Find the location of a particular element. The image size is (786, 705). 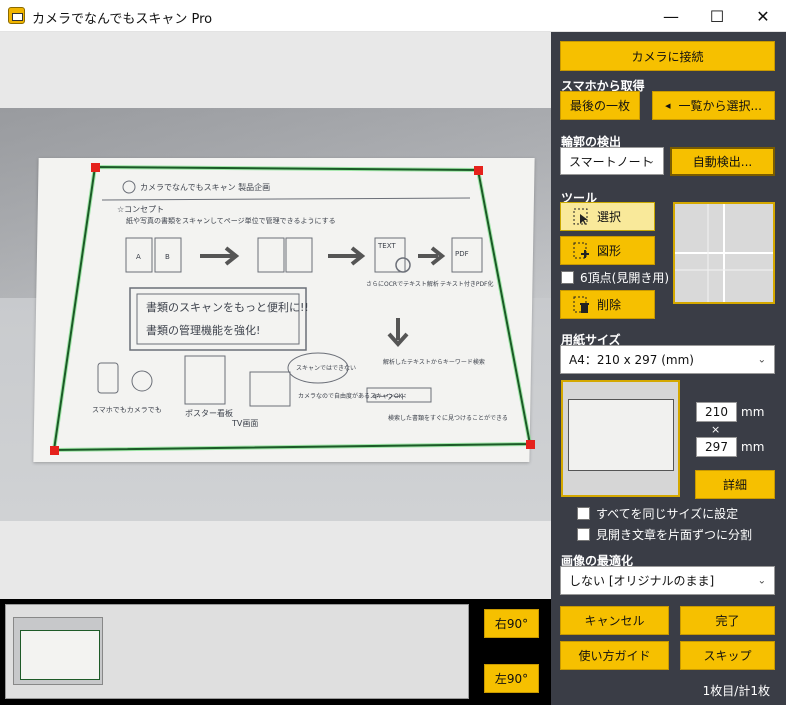

paper-preview is located at coordinates (620, 438).